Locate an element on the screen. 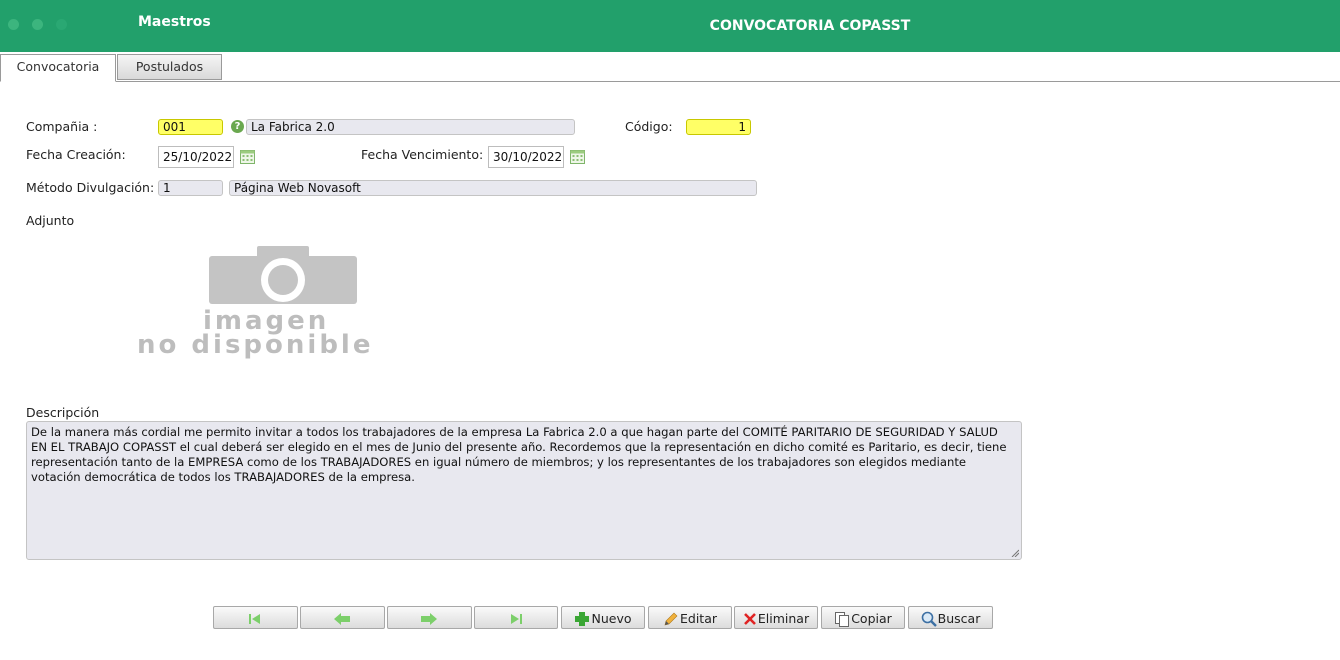  company-code-input: 001 is located at coordinates (190, 127).